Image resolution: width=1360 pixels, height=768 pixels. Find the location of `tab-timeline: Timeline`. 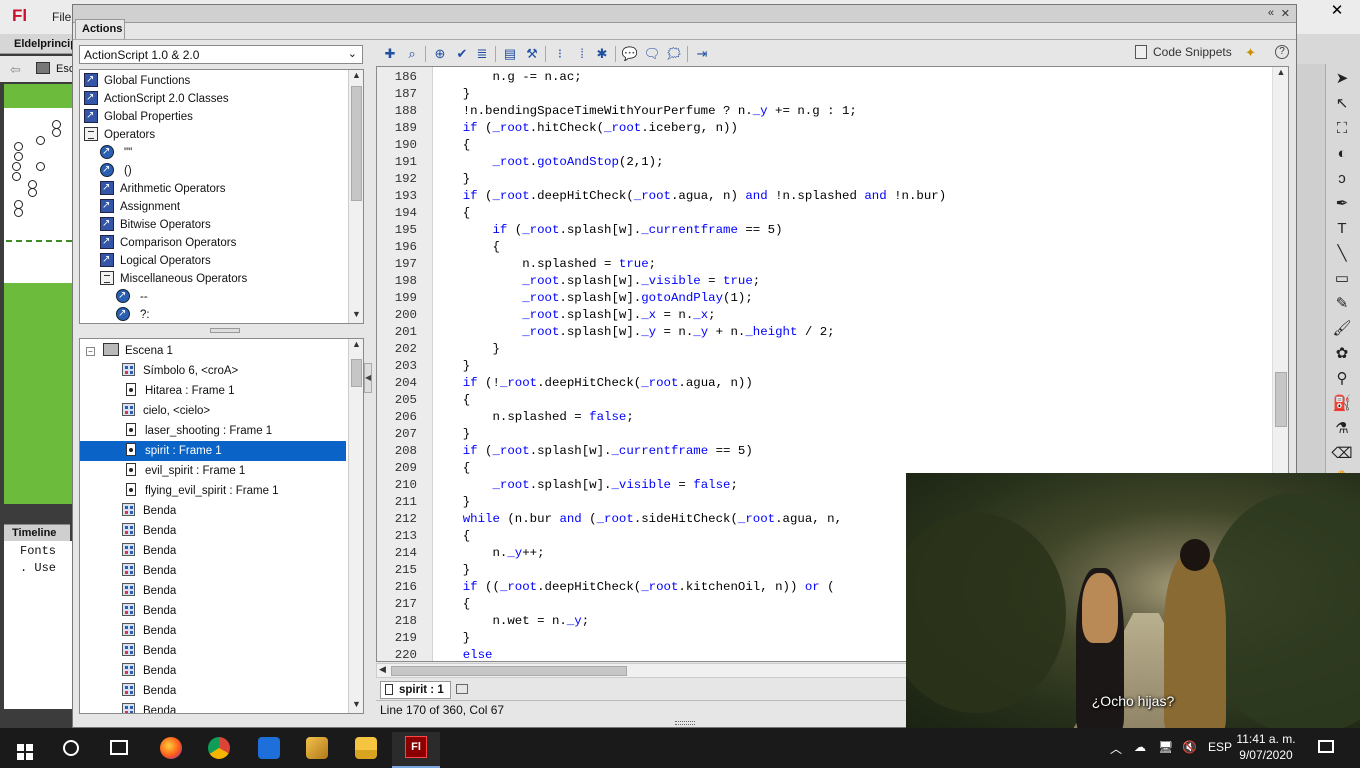

tab-timeline: Timeline is located at coordinates (37, 532).